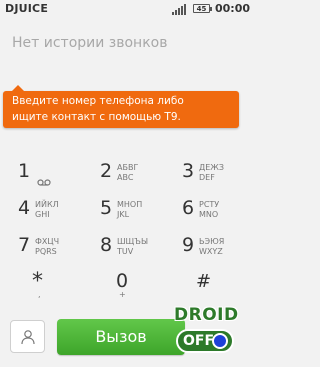 The width and height of the screenshot is (320, 367). Describe the element at coordinates (90, 43) in the screenshot. I see `call-history-empty-text: Нет истории звонков` at that location.